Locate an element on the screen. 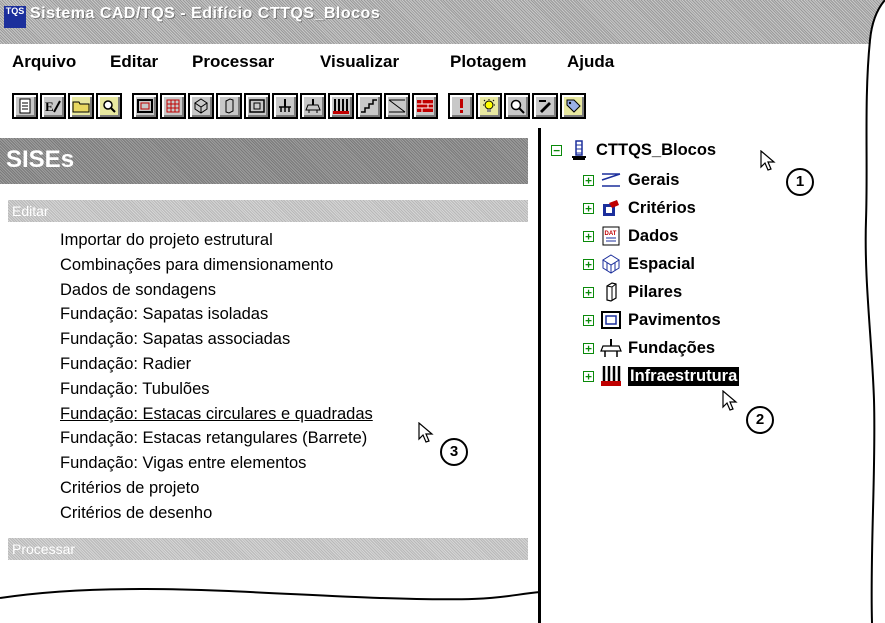 The width and height of the screenshot is (885, 623). building-icon is located at coordinates (579, 150).